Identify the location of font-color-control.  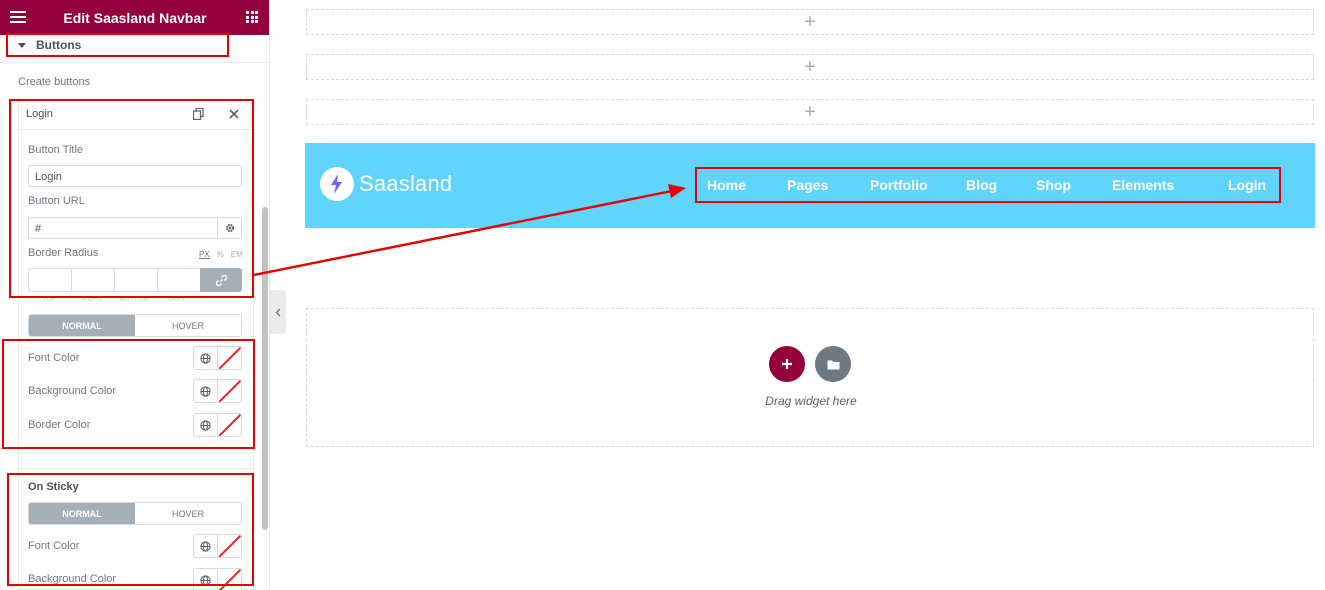
(217, 358).